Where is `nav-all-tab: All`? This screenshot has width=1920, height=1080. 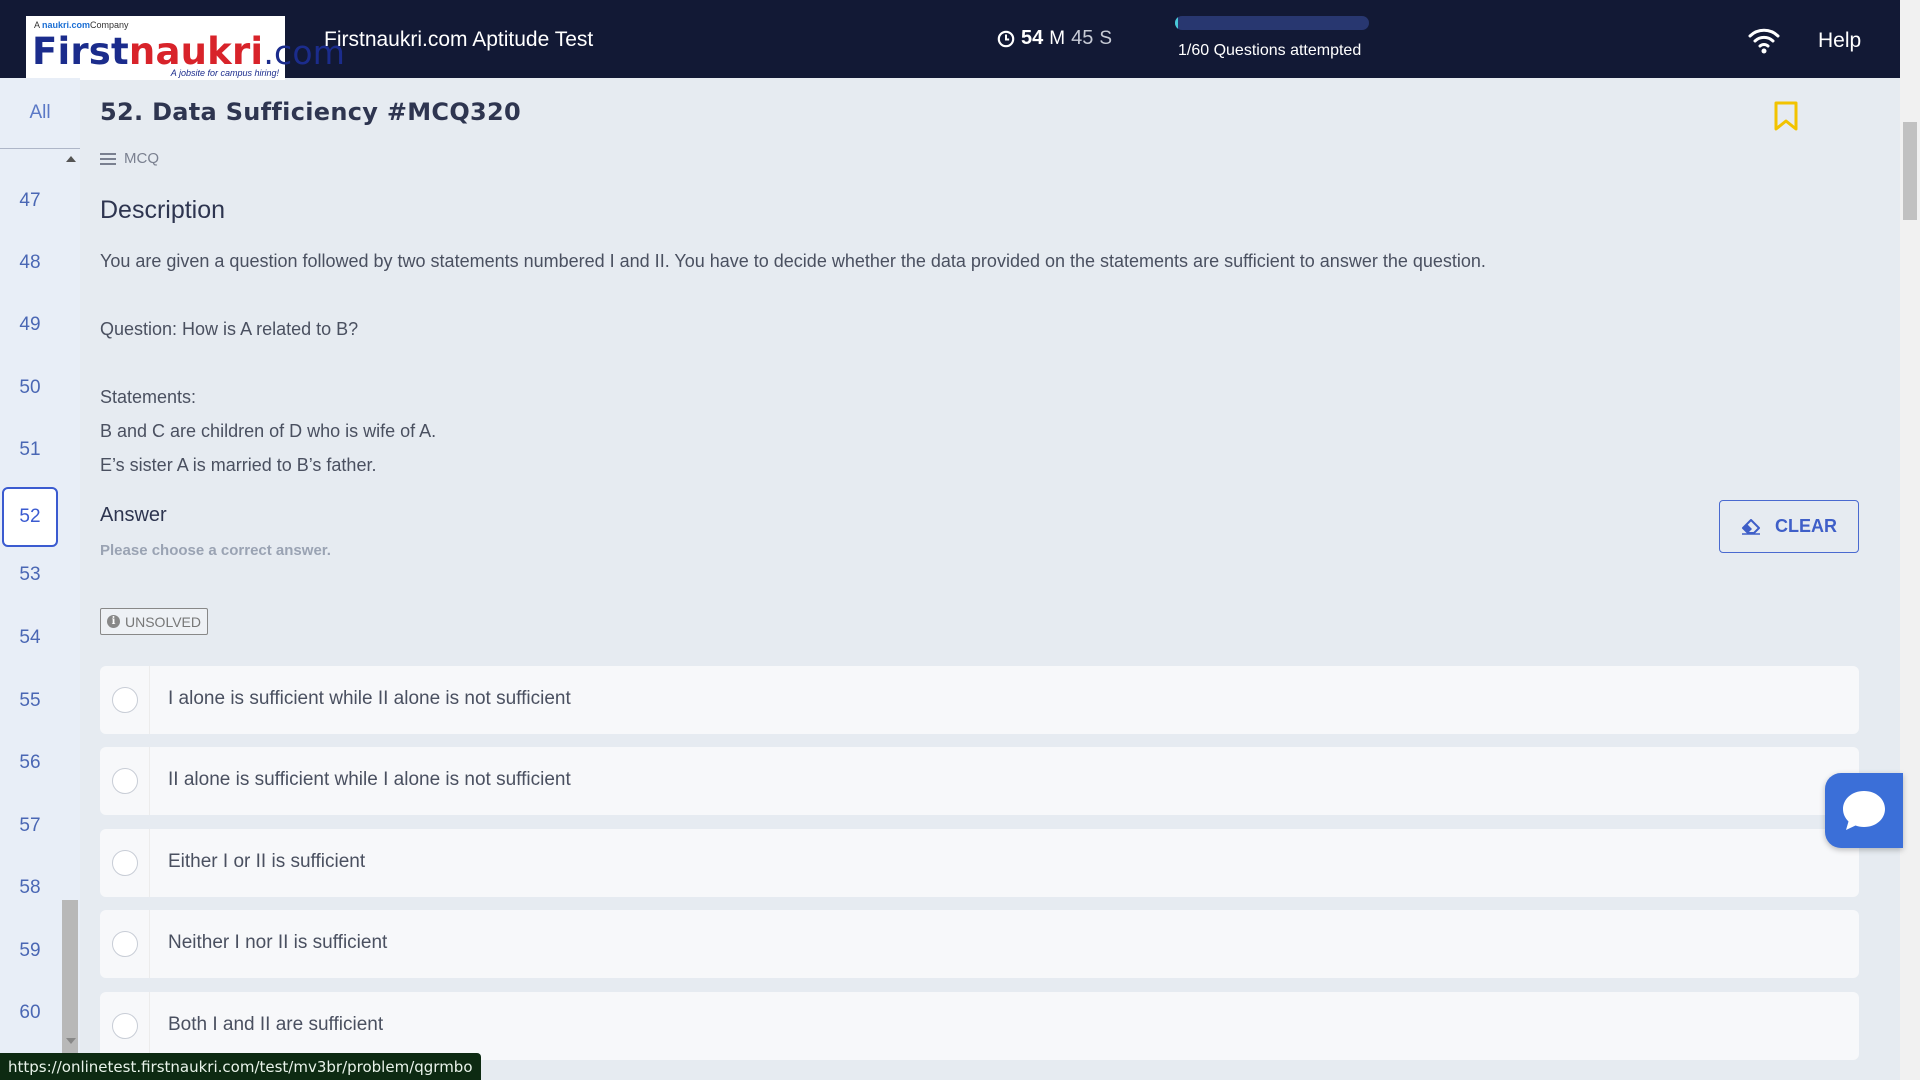 nav-all-tab: All is located at coordinates (40, 113).